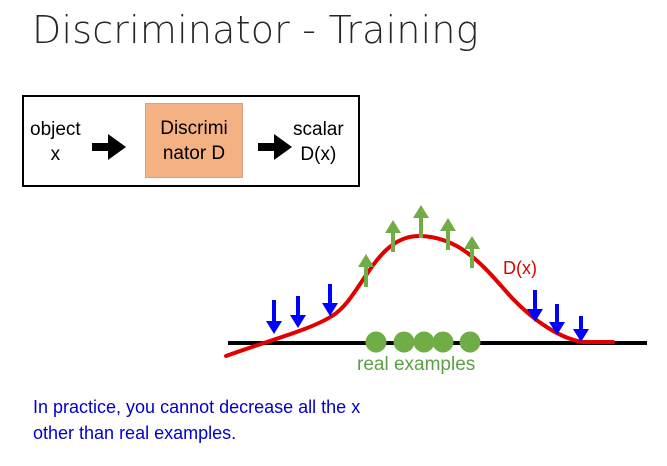 This screenshot has width=667, height=466. Describe the element at coordinates (520, 268) in the screenshot. I see `curve-label: D(x)` at that location.